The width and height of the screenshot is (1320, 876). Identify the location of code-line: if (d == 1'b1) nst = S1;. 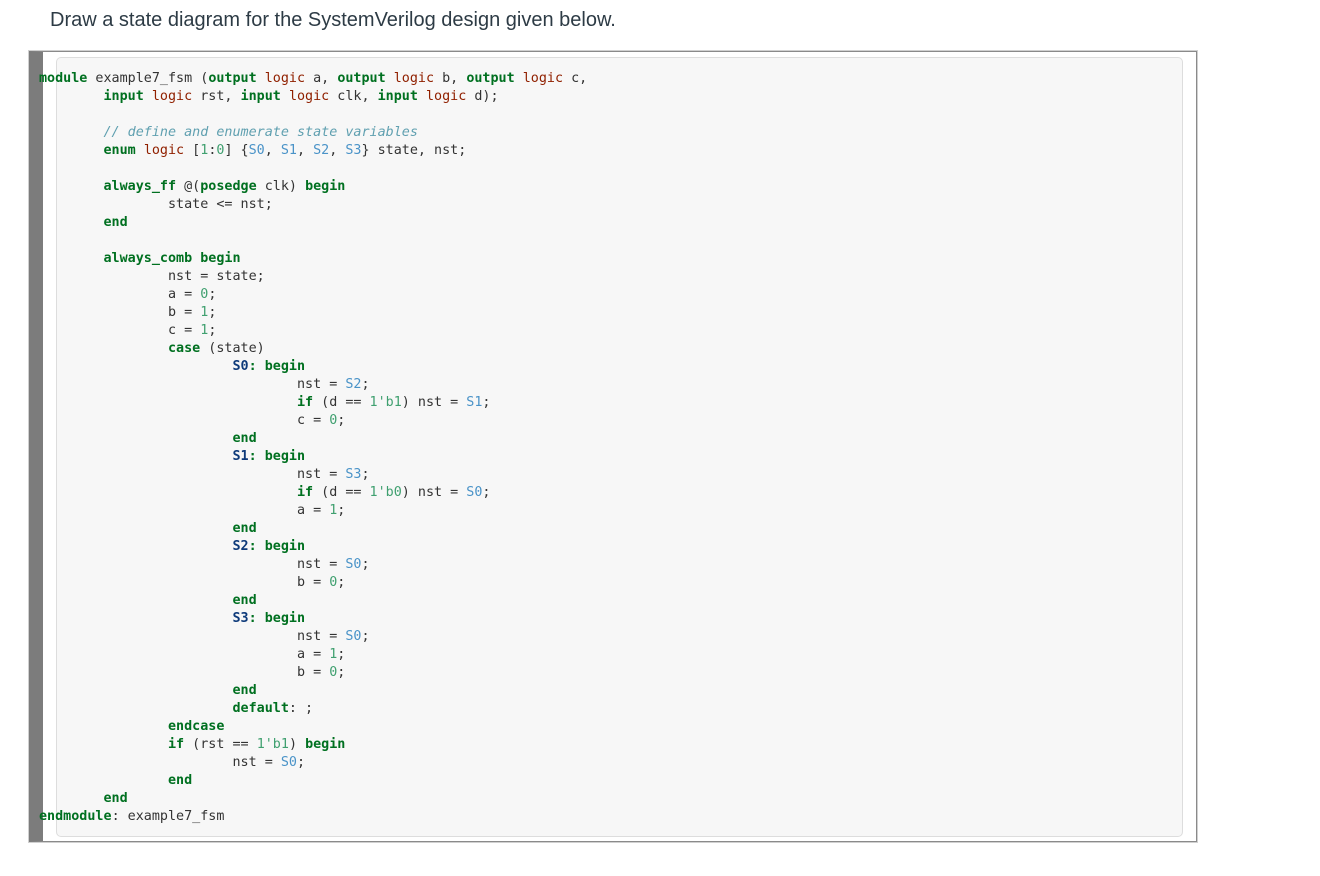
(313, 403).